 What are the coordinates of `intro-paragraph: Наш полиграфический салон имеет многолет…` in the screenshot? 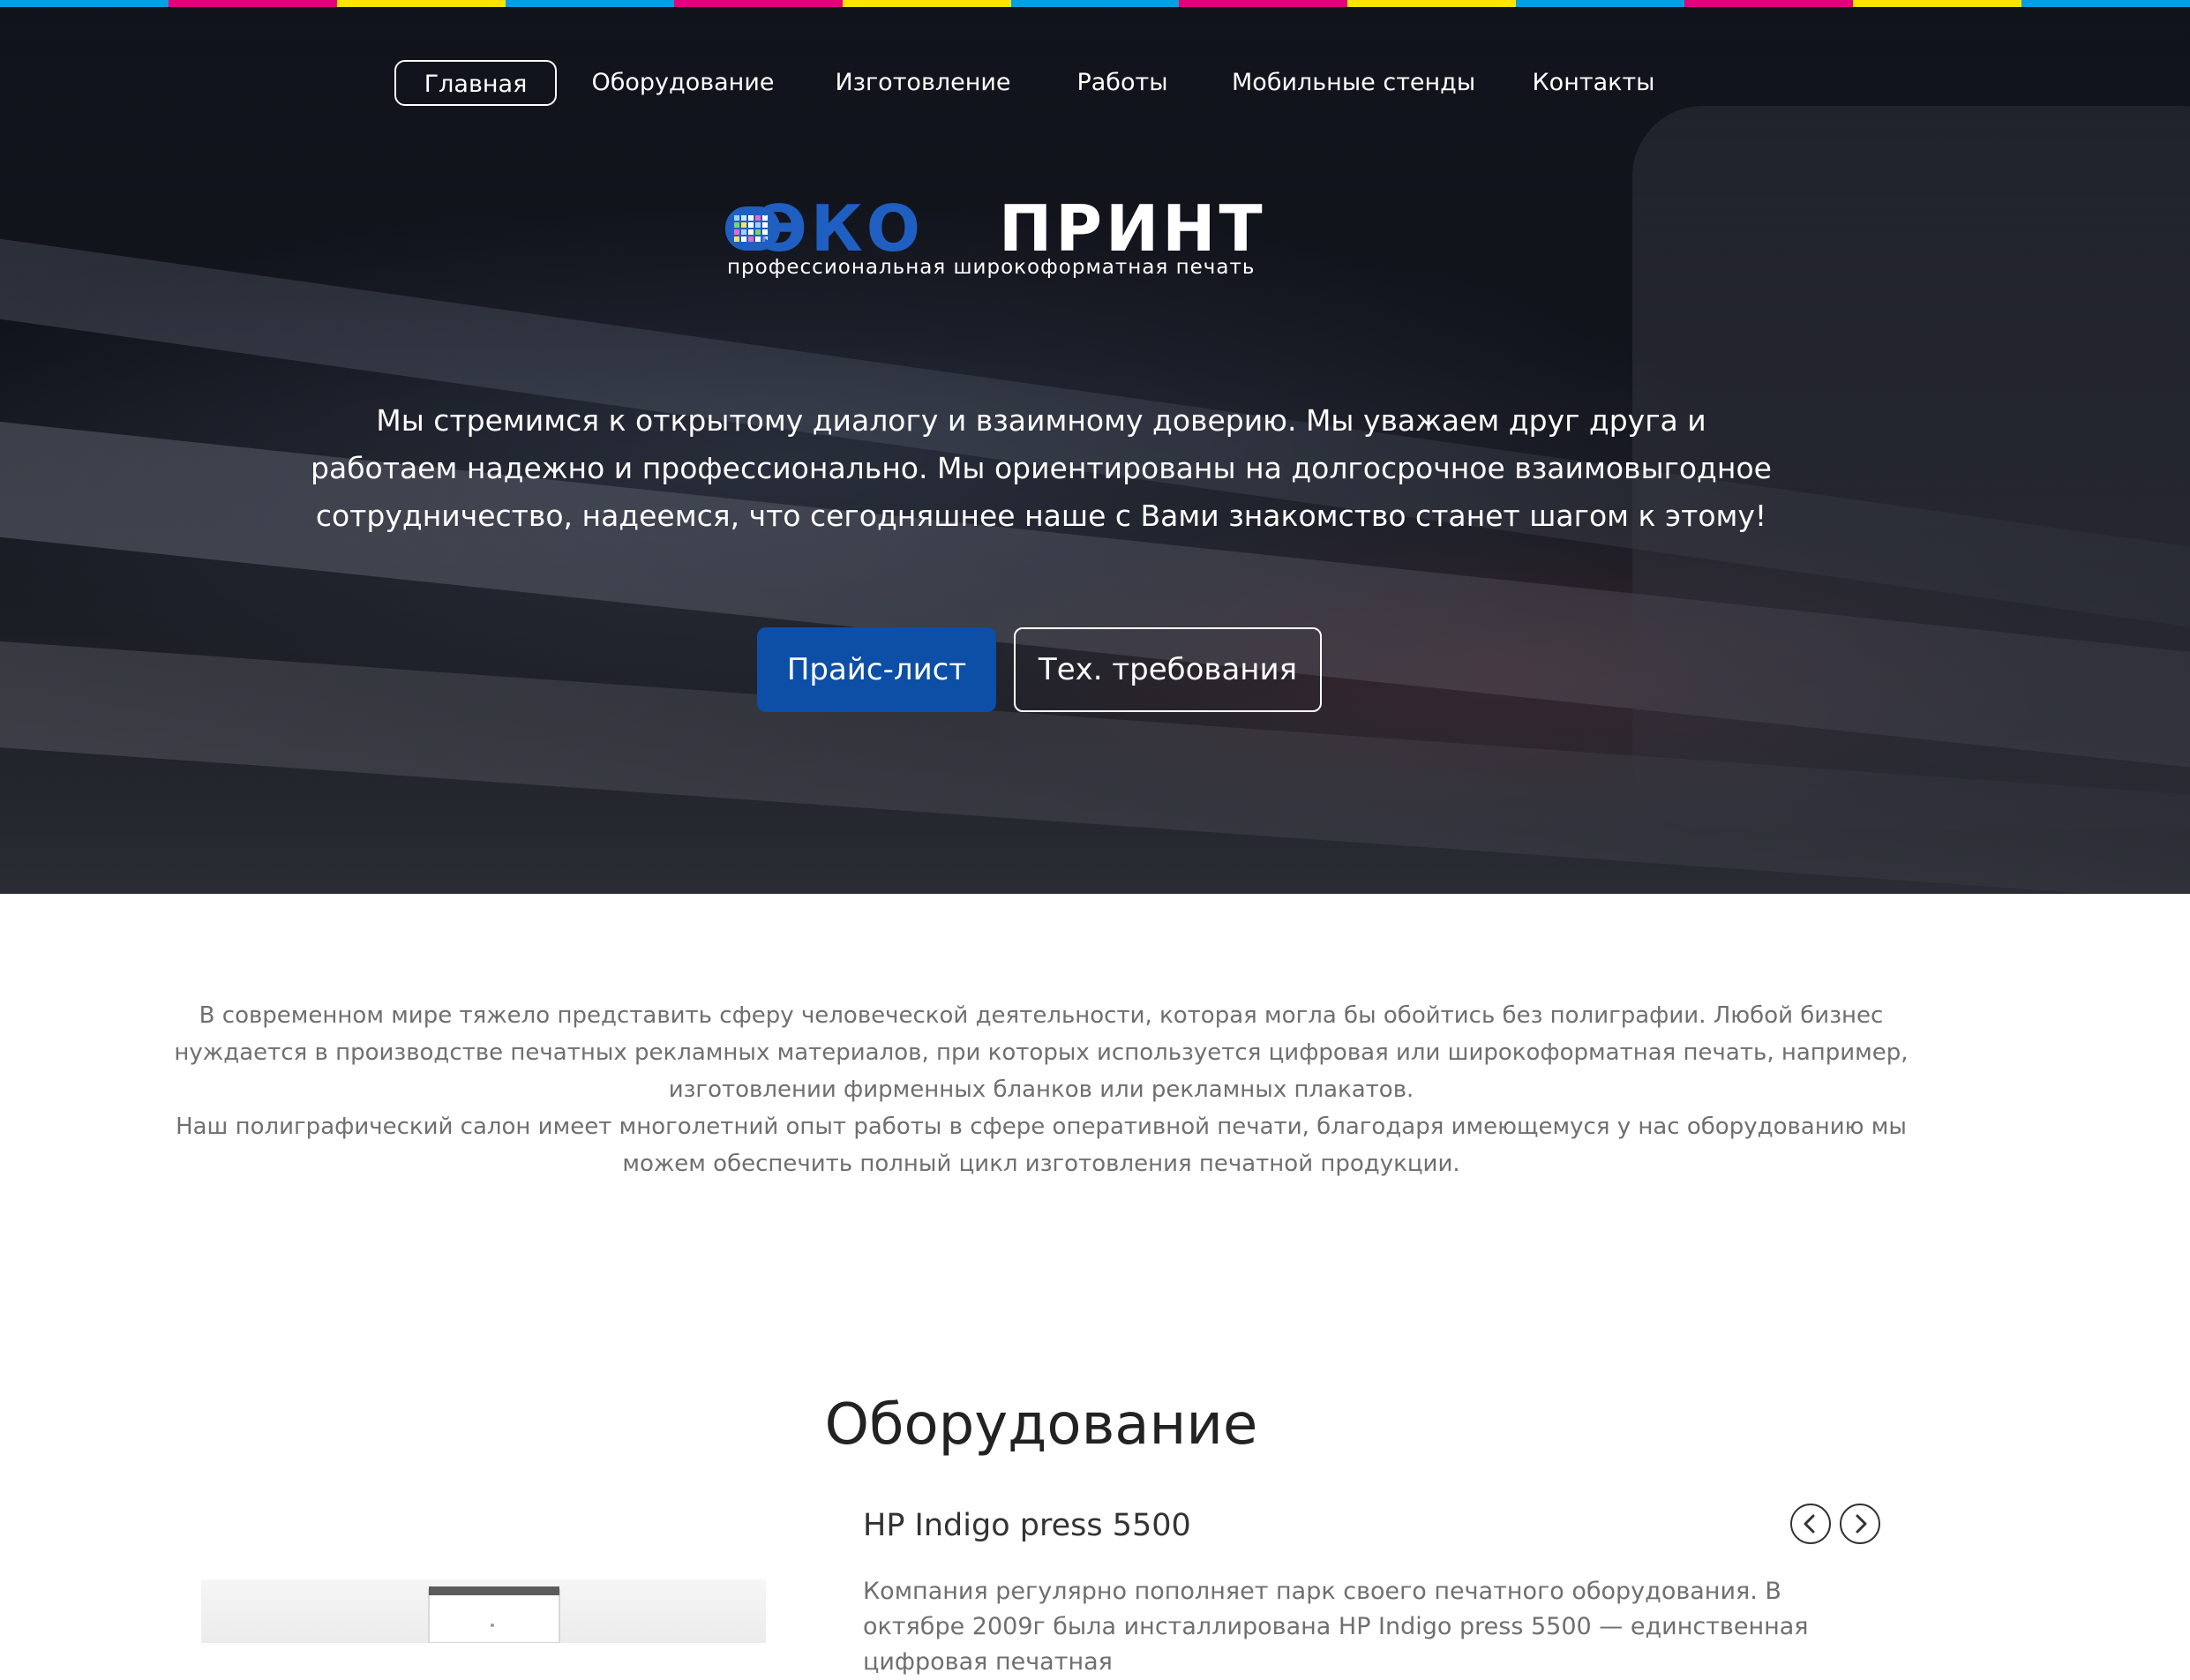 It's located at (1041, 1145).